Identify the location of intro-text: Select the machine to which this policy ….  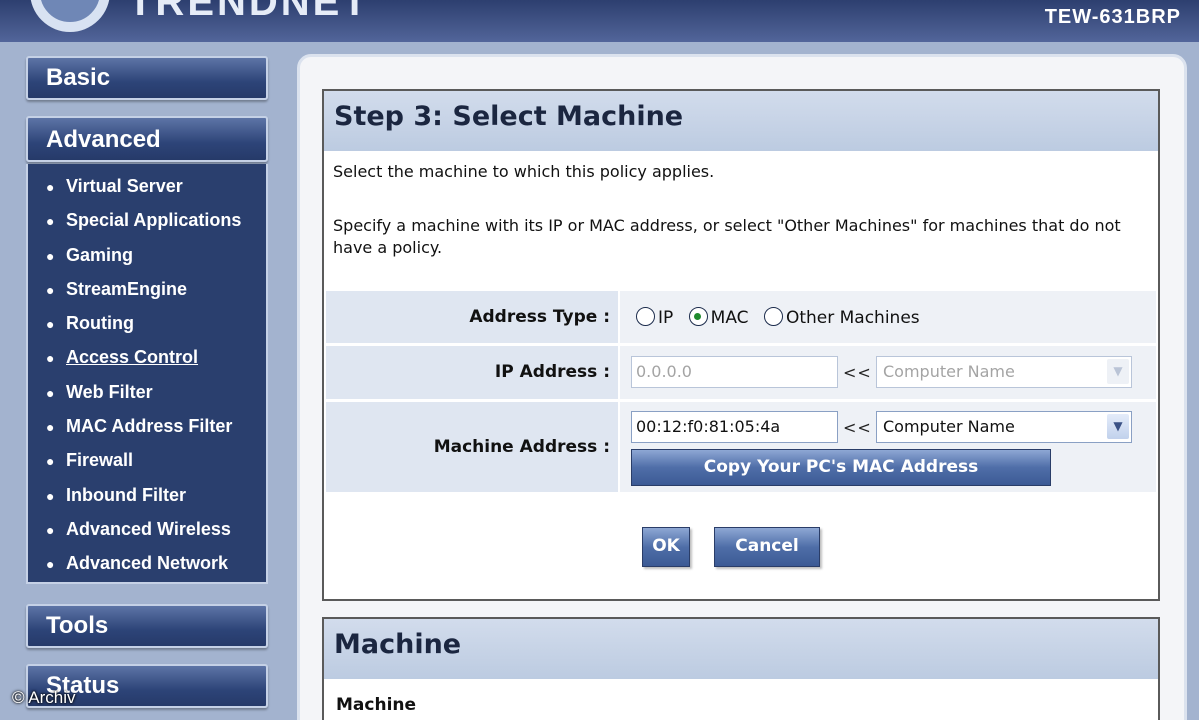
(524, 171).